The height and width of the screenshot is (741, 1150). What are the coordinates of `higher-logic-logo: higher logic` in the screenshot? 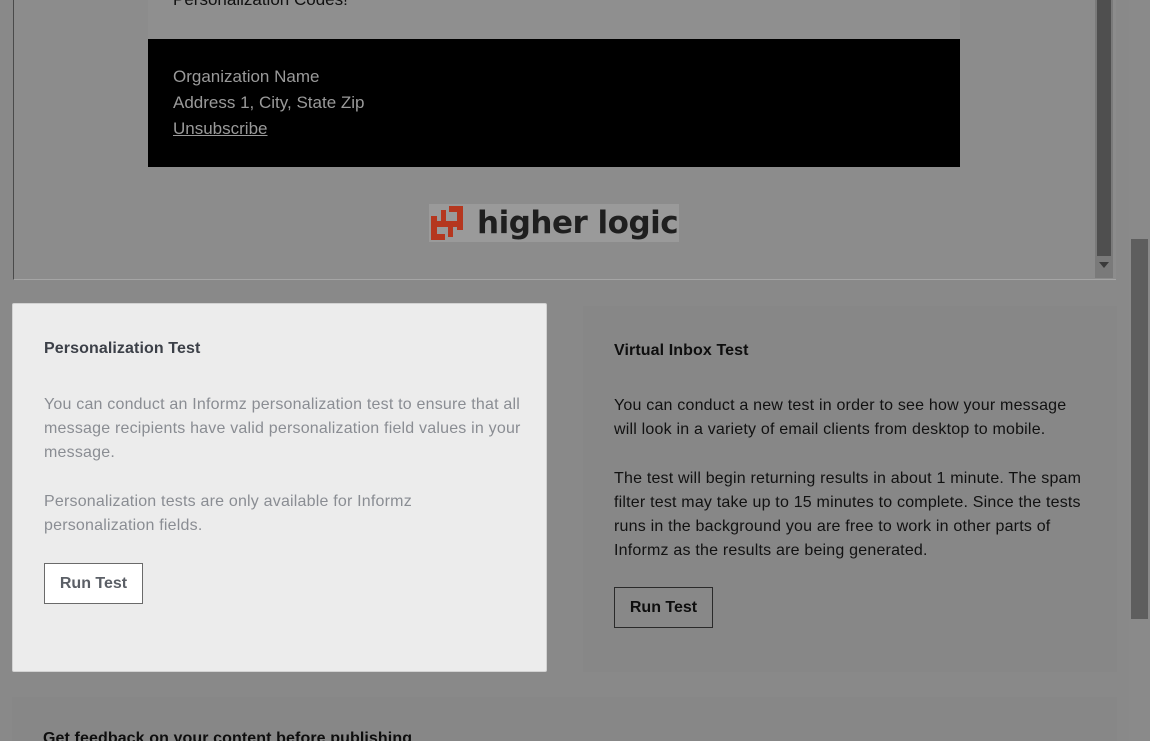 It's located at (554, 223).